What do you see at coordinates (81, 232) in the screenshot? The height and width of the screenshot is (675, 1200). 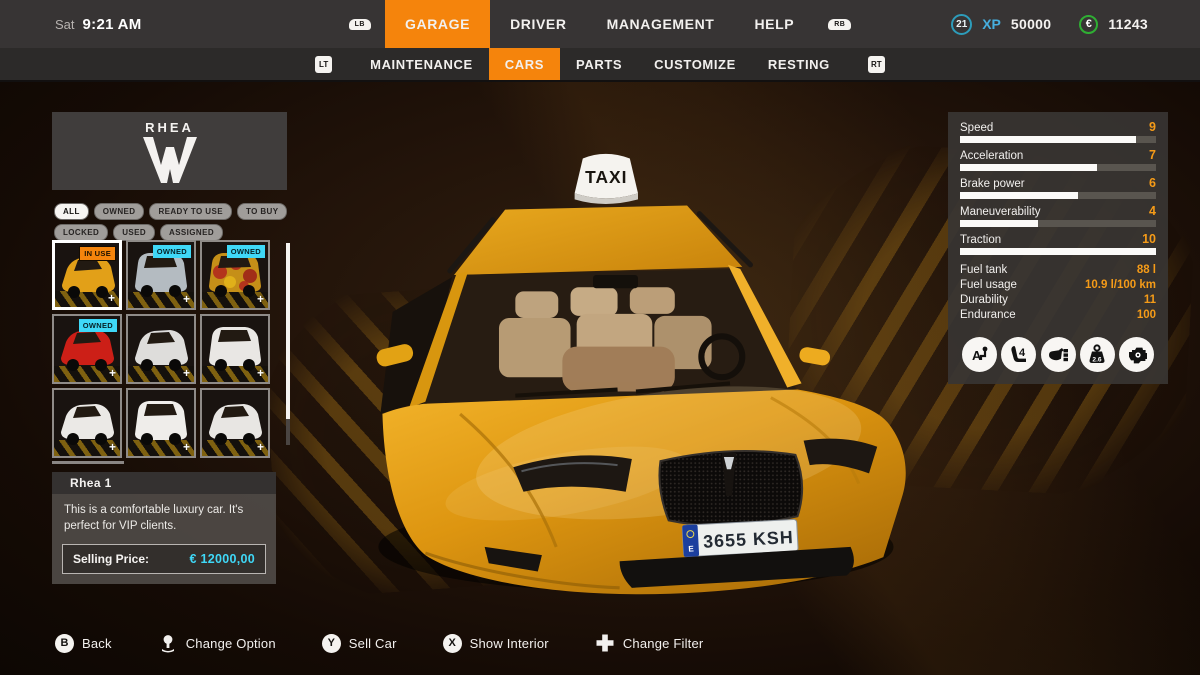 I see `filter-locked: LOCKED` at bounding box center [81, 232].